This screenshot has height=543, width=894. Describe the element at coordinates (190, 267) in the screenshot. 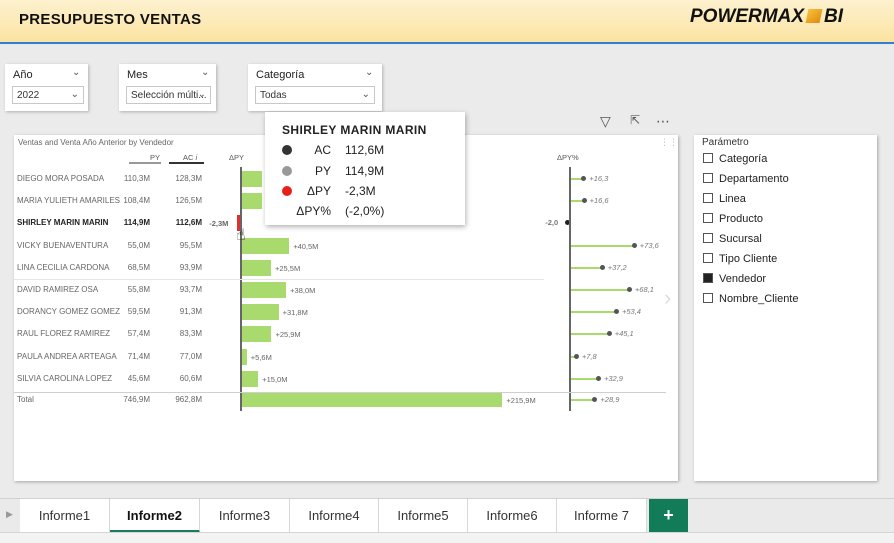

I see `row-ac: 93,9M` at that location.